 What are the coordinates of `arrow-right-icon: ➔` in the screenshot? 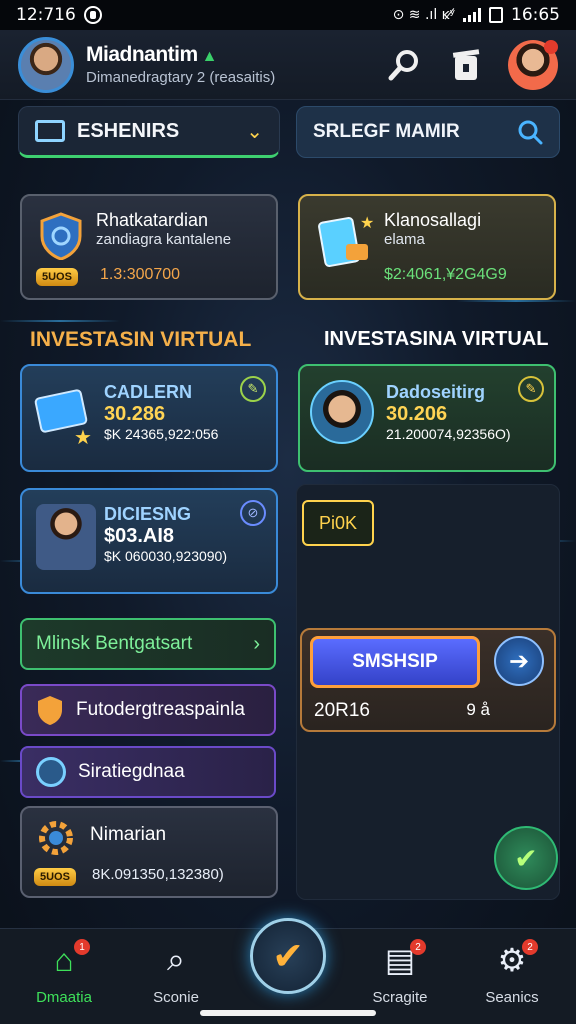 It's located at (519, 661).